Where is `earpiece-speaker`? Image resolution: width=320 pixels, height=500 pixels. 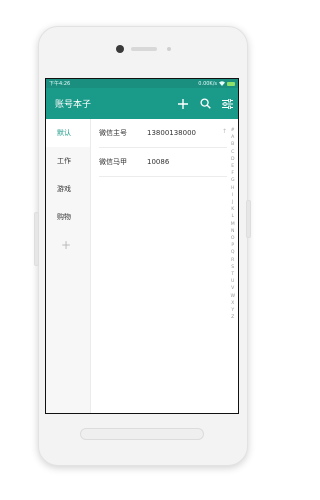 earpiece-speaker is located at coordinates (144, 49).